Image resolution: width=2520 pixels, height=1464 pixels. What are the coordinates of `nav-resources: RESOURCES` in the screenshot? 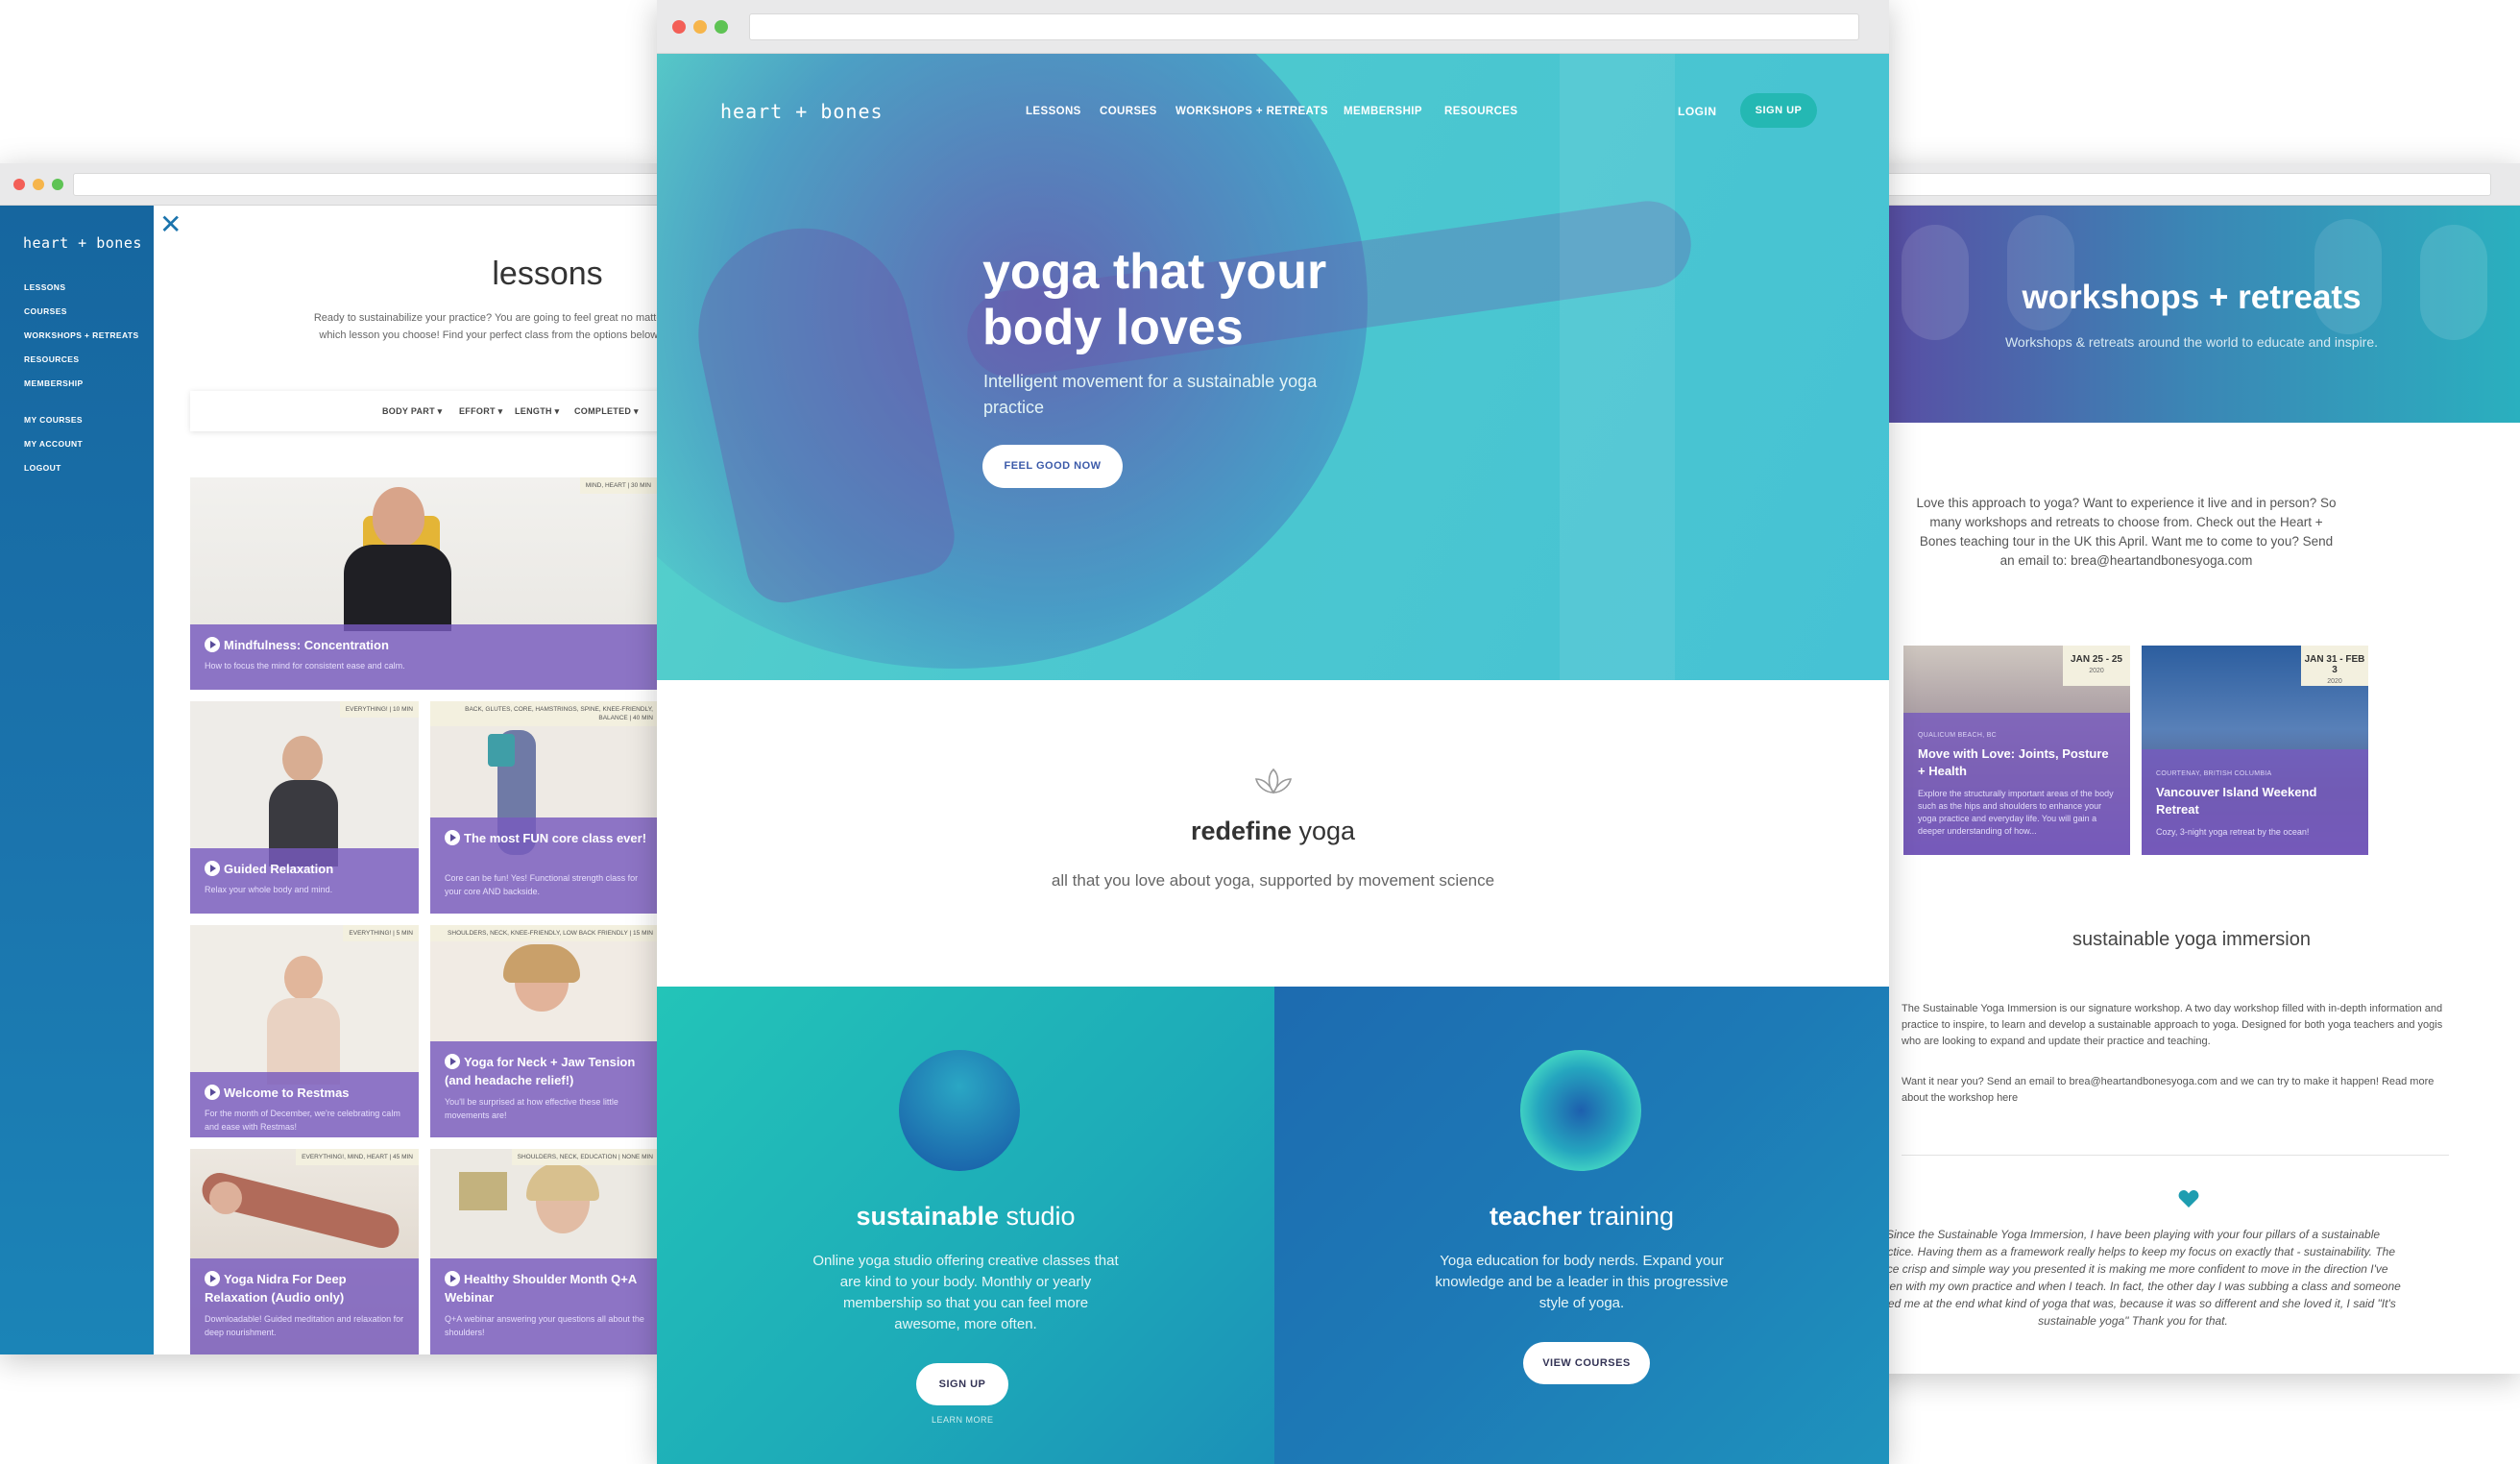 It's located at (1480, 111).